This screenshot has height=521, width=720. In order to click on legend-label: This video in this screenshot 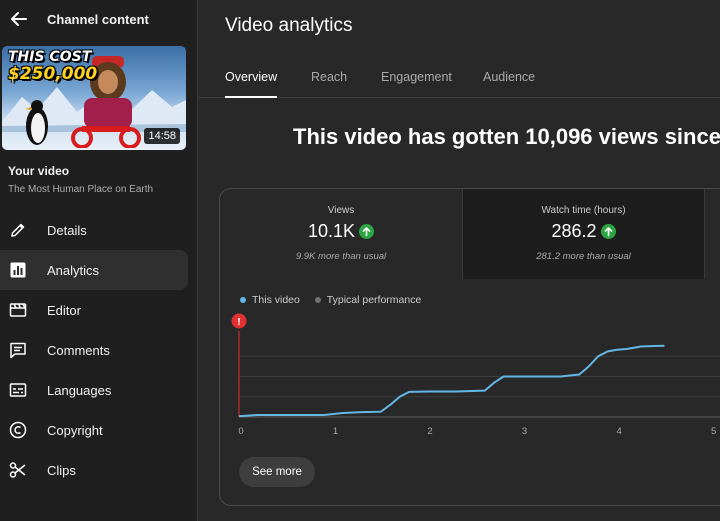, I will do `click(276, 300)`.